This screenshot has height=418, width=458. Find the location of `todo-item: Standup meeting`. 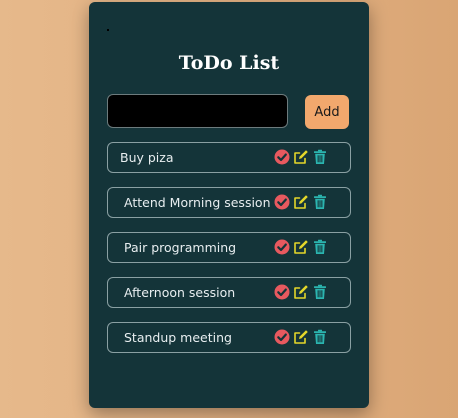

todo-item: Standup meeting is located at coordinates (229, 337).